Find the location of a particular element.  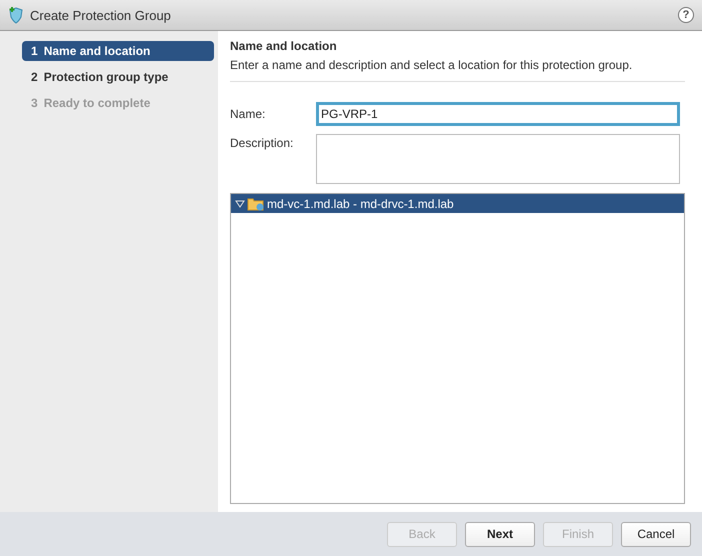

page-subtitle: Enter a name and description and select a location for this protection group. is located at coordinates (457, 70).